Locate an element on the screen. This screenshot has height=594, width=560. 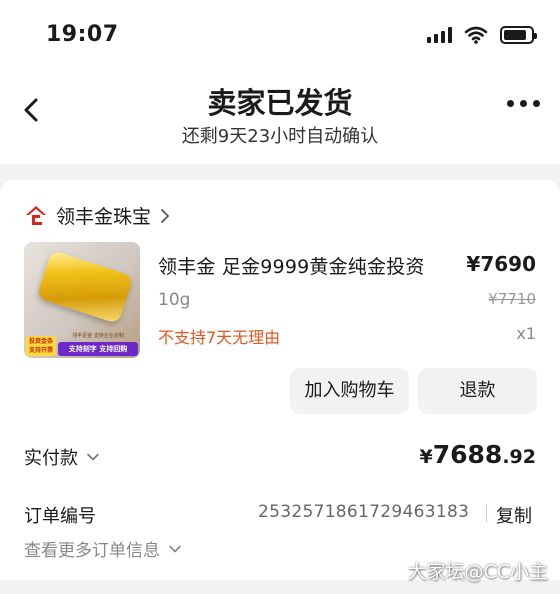
add-to-cart-button: 加入购物车 is located at coordinates (349, 391).